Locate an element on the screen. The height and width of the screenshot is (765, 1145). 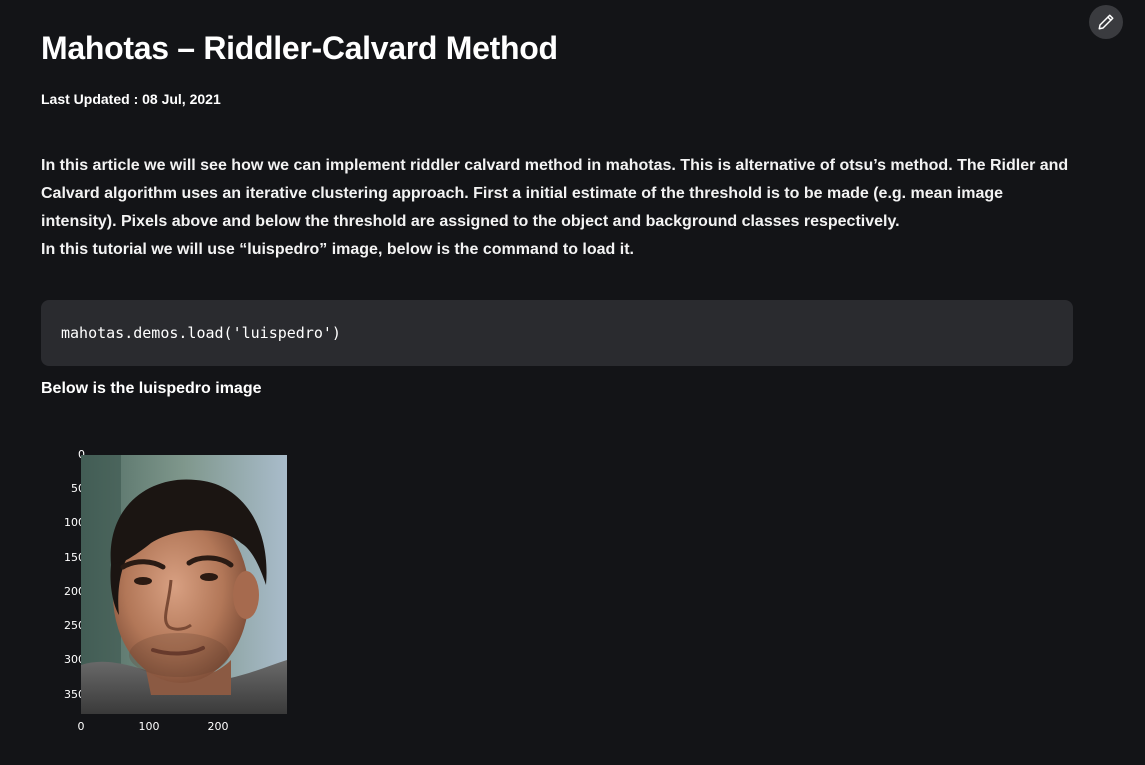
image-caption: Below is the luispedro image is located at coordinates (151, 388).